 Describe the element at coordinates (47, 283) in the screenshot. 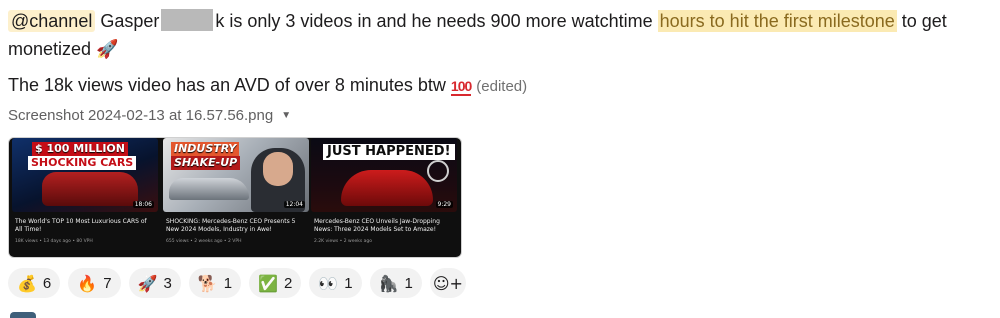

I see `reaction-count: 6` at that location.